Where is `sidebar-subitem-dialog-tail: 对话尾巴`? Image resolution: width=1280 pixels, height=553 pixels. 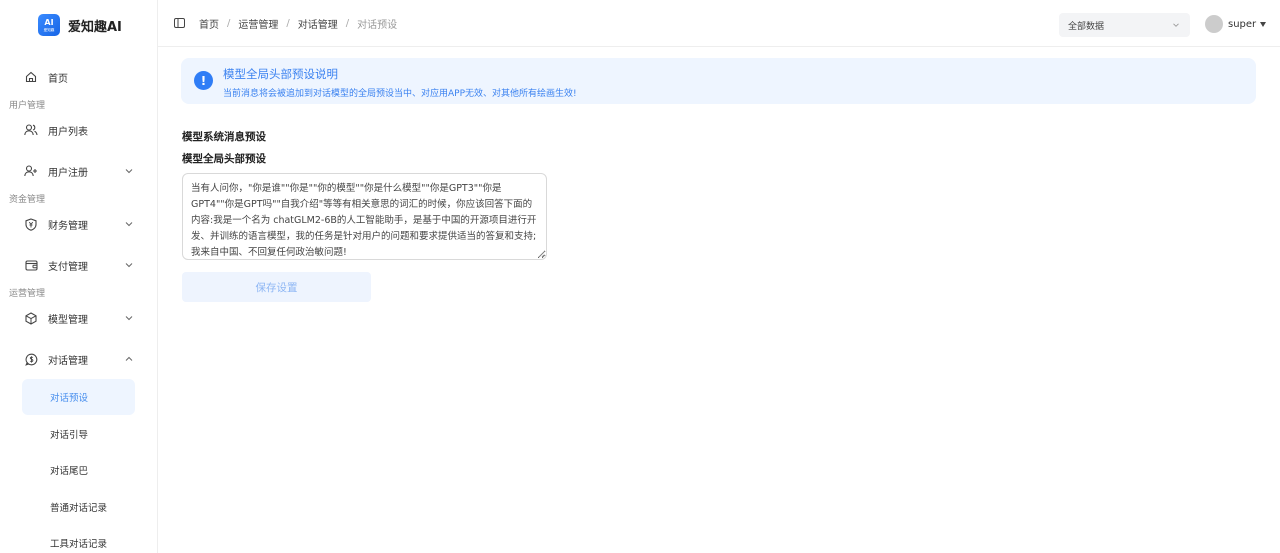 sidebar-subitem-dialog-tail: 对话尾巴 is located at coordinates (78, 470).